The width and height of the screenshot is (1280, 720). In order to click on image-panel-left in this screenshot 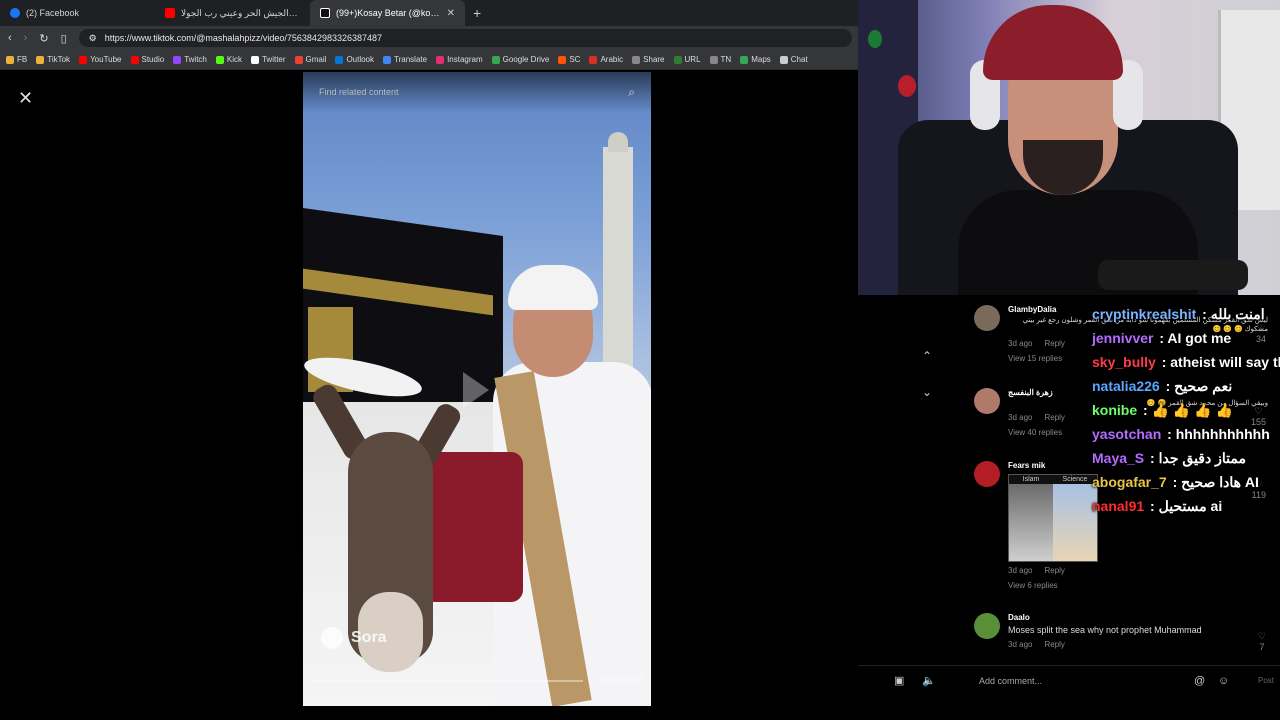, I will do `click(1031, 522)`.